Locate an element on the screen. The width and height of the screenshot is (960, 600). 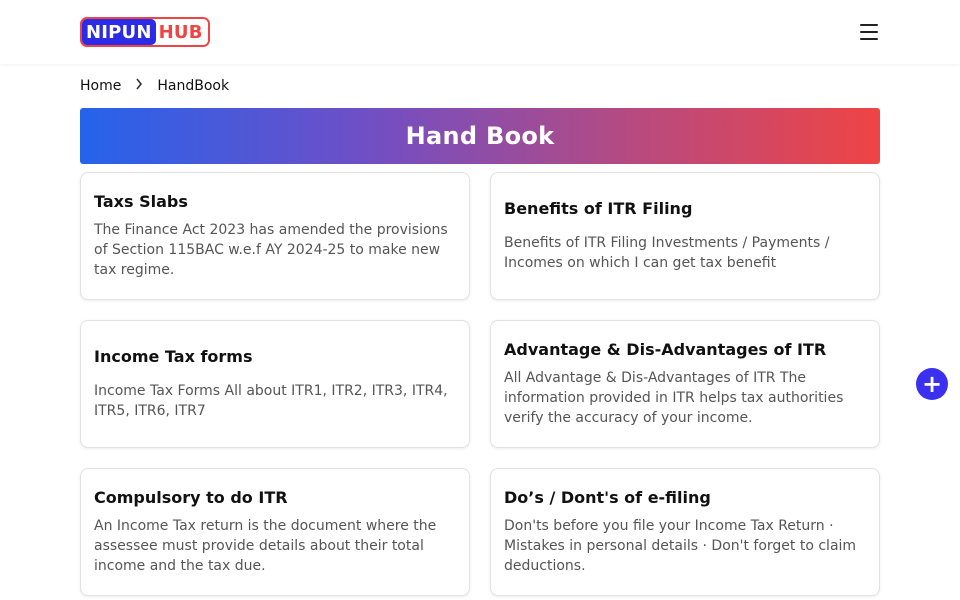
breadcrumb-current: HandBook is located at coordinates (193, 86).